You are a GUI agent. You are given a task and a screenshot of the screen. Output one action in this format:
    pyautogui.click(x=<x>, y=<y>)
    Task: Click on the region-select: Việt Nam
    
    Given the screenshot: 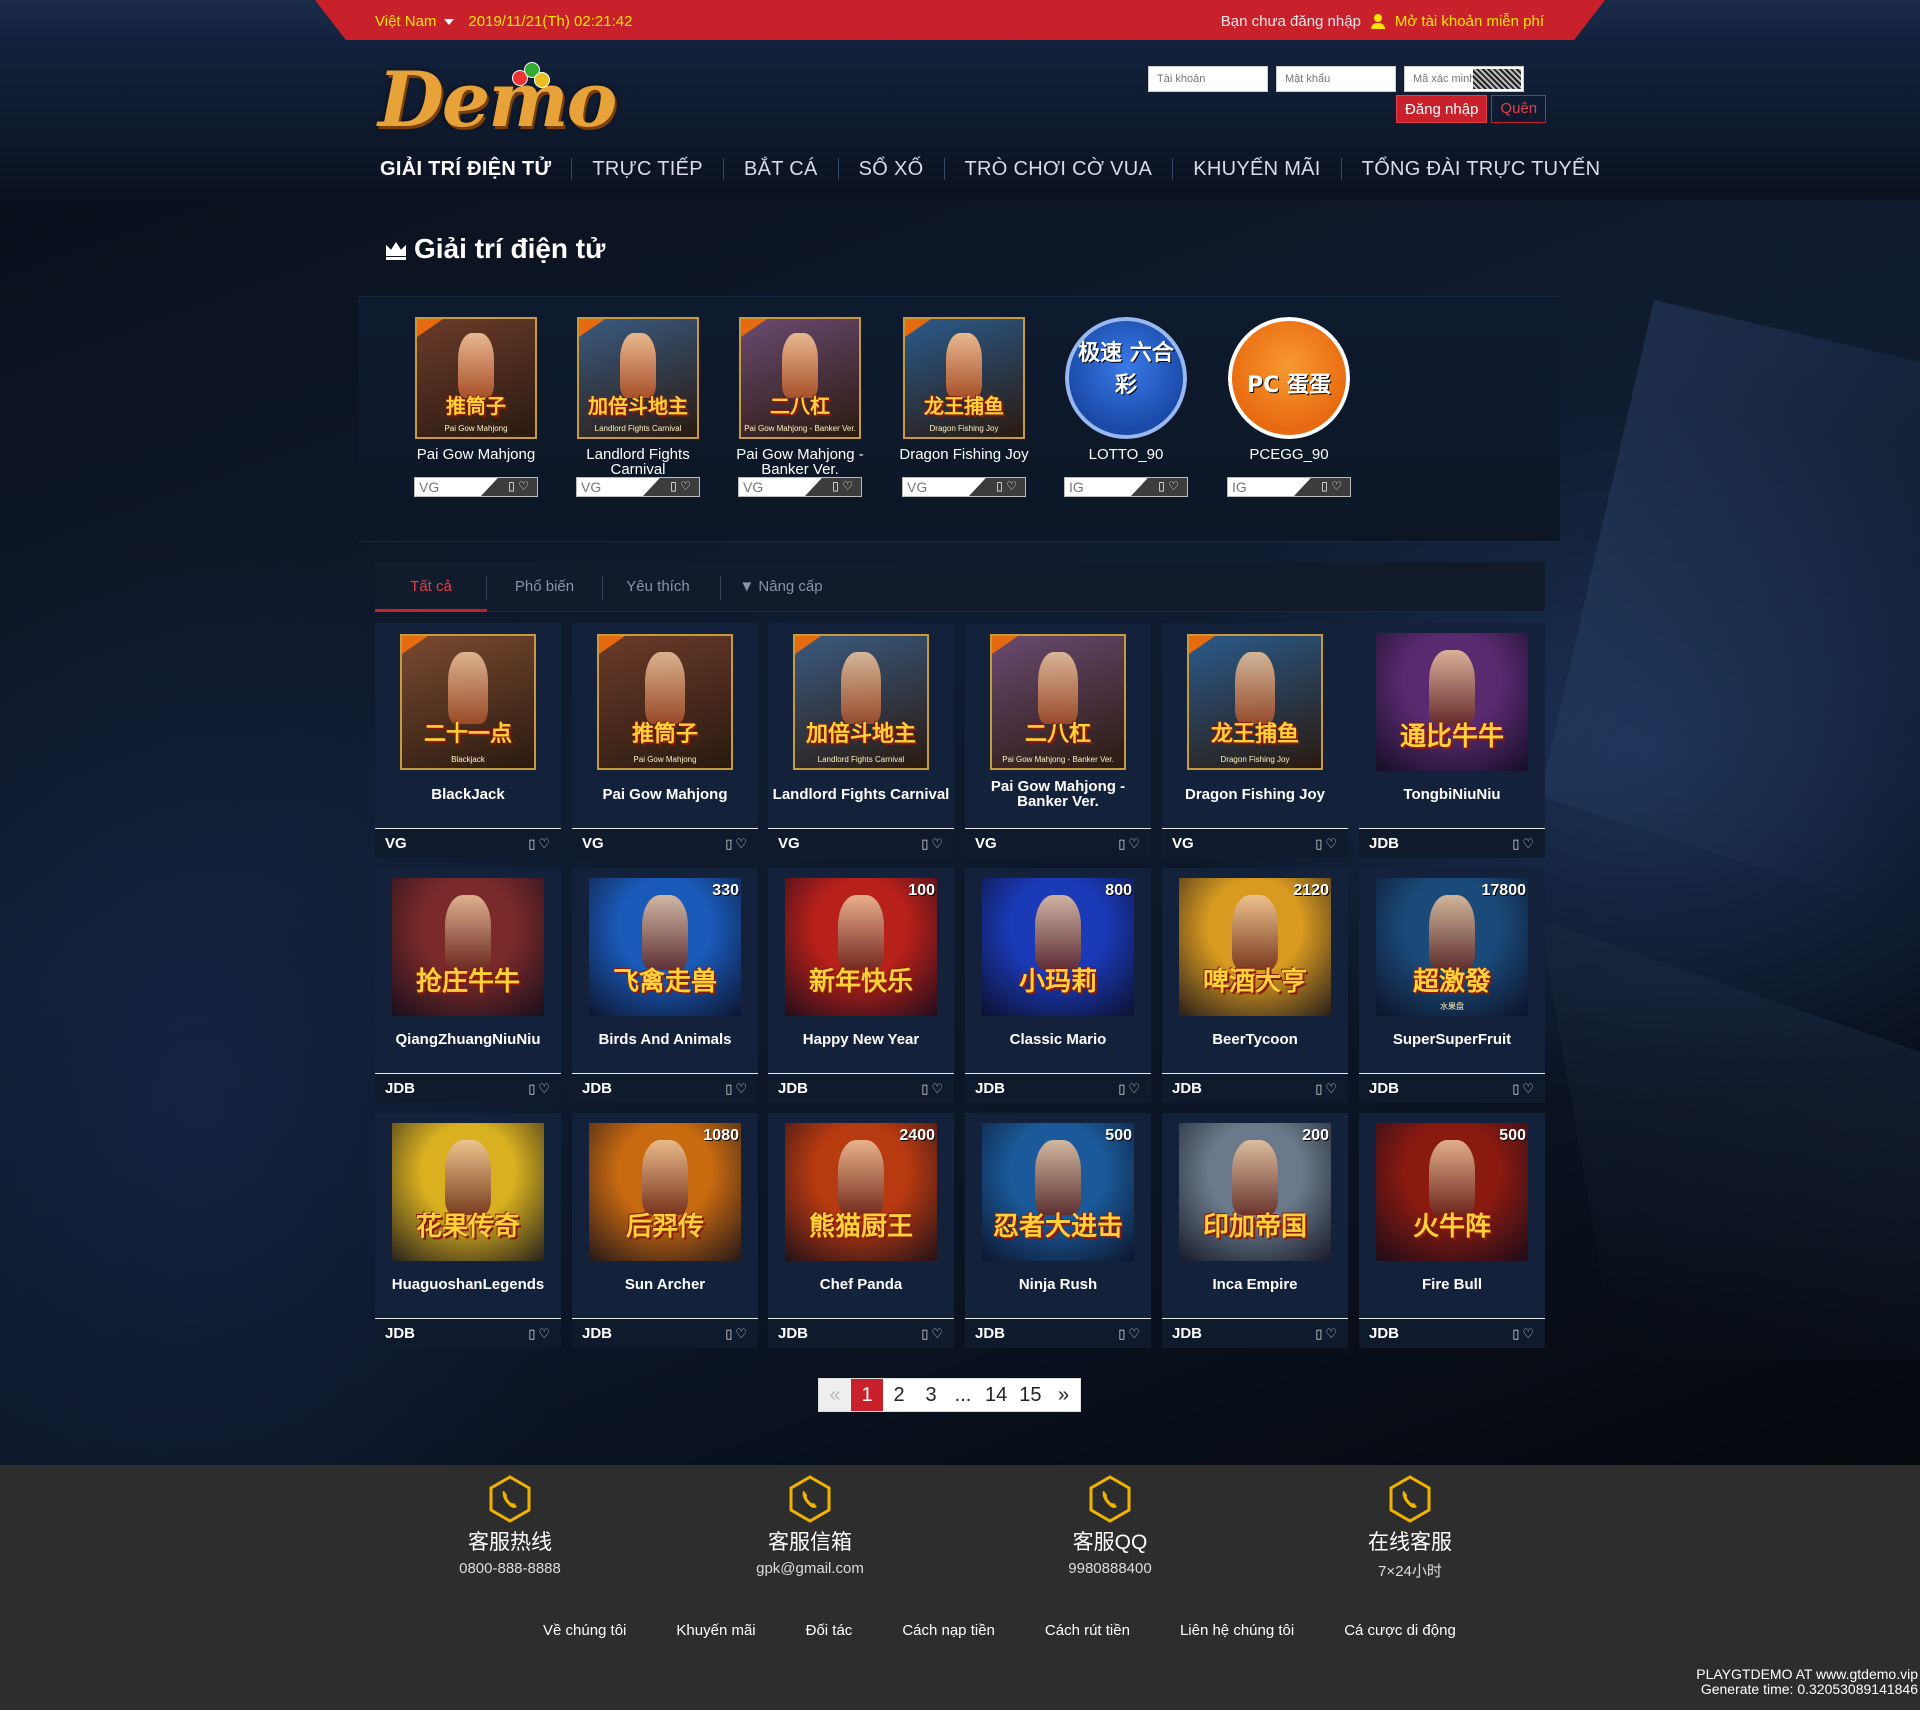 What is the action you would take?
    pyautogui.click(x=415, y=21)
    